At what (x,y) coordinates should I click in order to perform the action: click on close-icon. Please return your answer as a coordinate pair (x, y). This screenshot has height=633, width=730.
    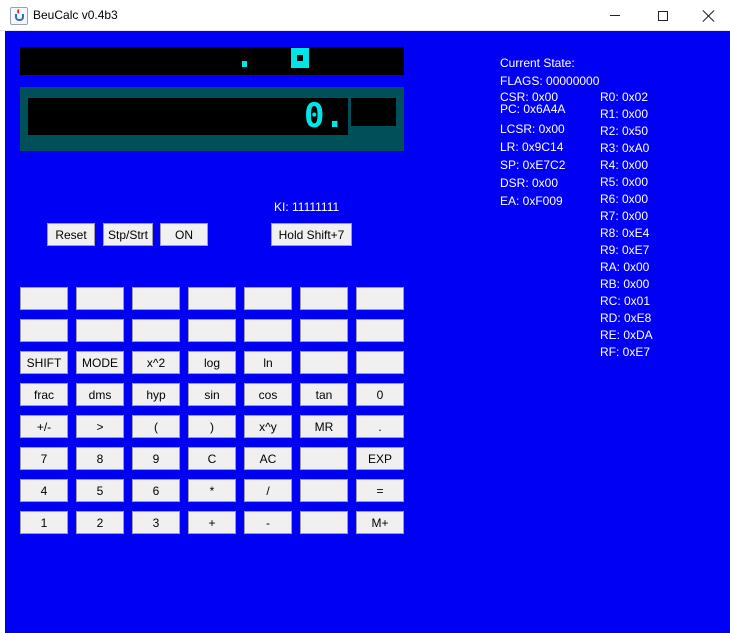
    Looking at the image, I should click on (709, 16).